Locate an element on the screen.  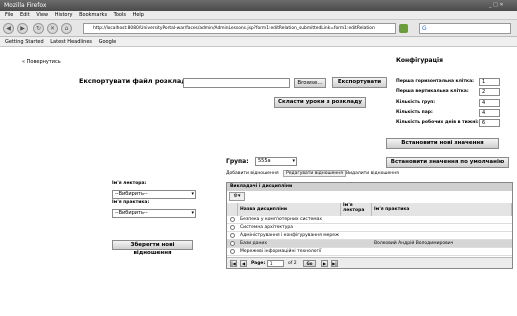
page-label: Page: is located at coordinates (258, 263).